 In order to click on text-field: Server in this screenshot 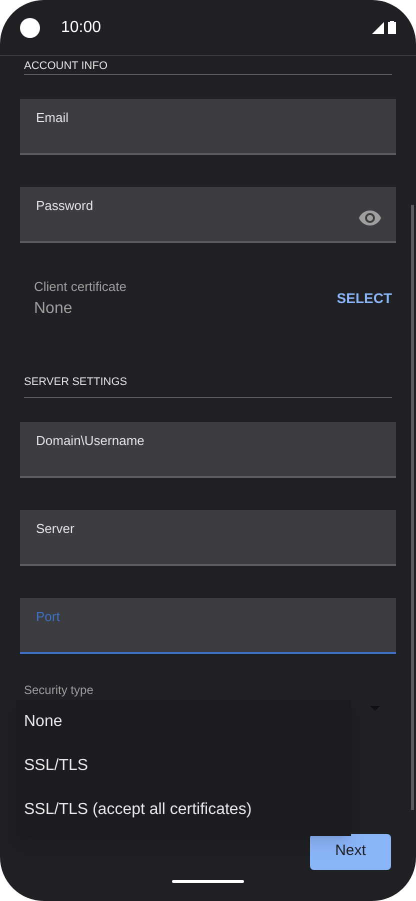, I will do `click(208, 538)`.